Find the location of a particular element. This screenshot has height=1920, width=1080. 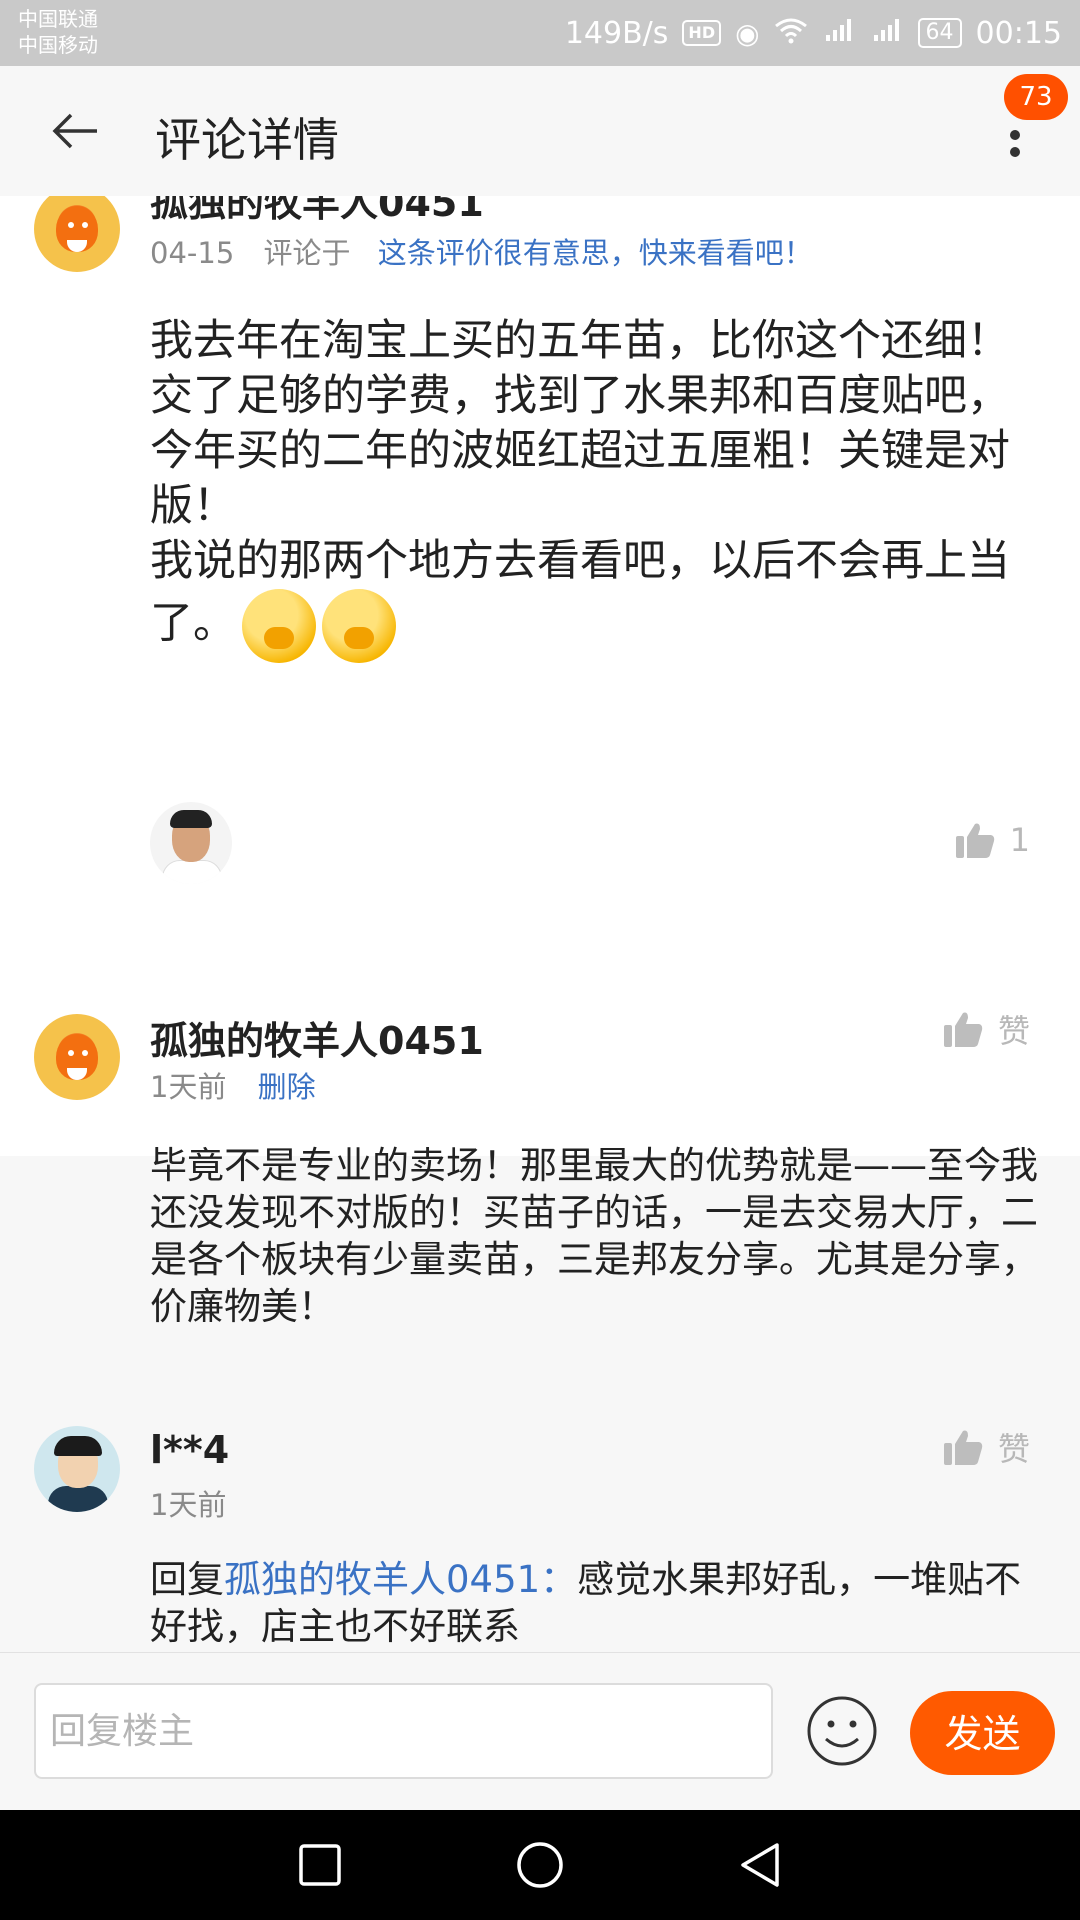

carrier-info: 中国联通 中国移动 is located at coordinates (58, 32).